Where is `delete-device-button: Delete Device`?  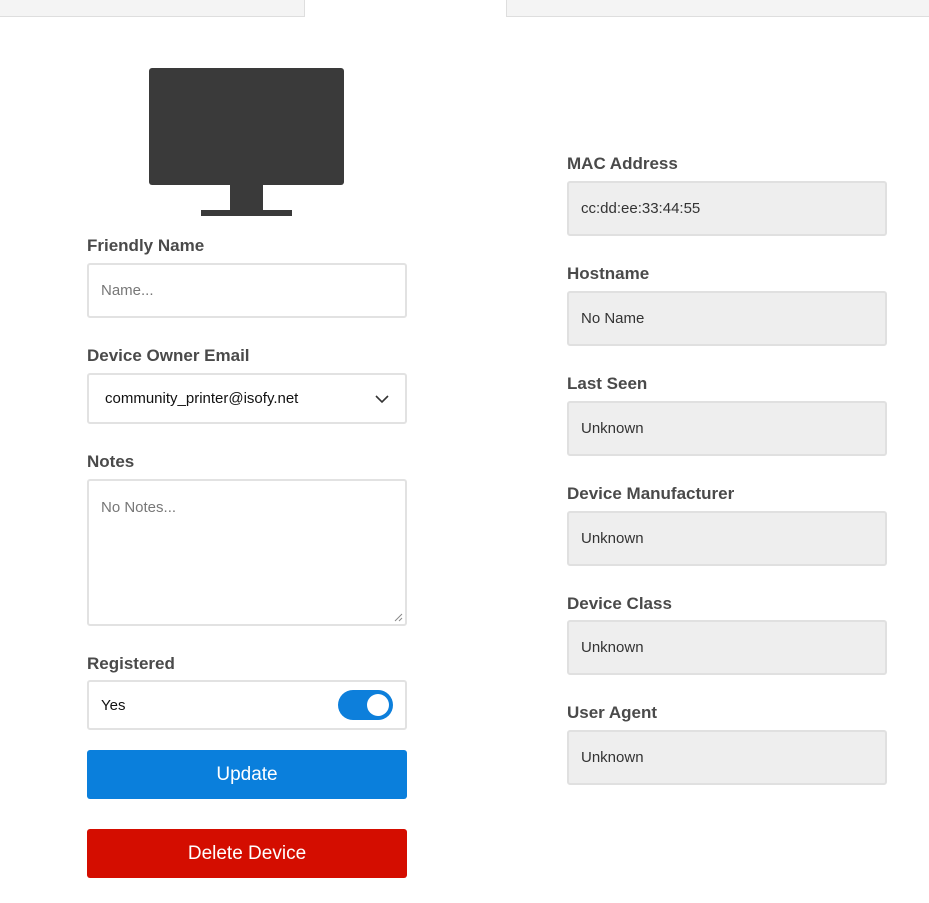 delete-device-button: Delete Device is located at coordinates (247, 853).